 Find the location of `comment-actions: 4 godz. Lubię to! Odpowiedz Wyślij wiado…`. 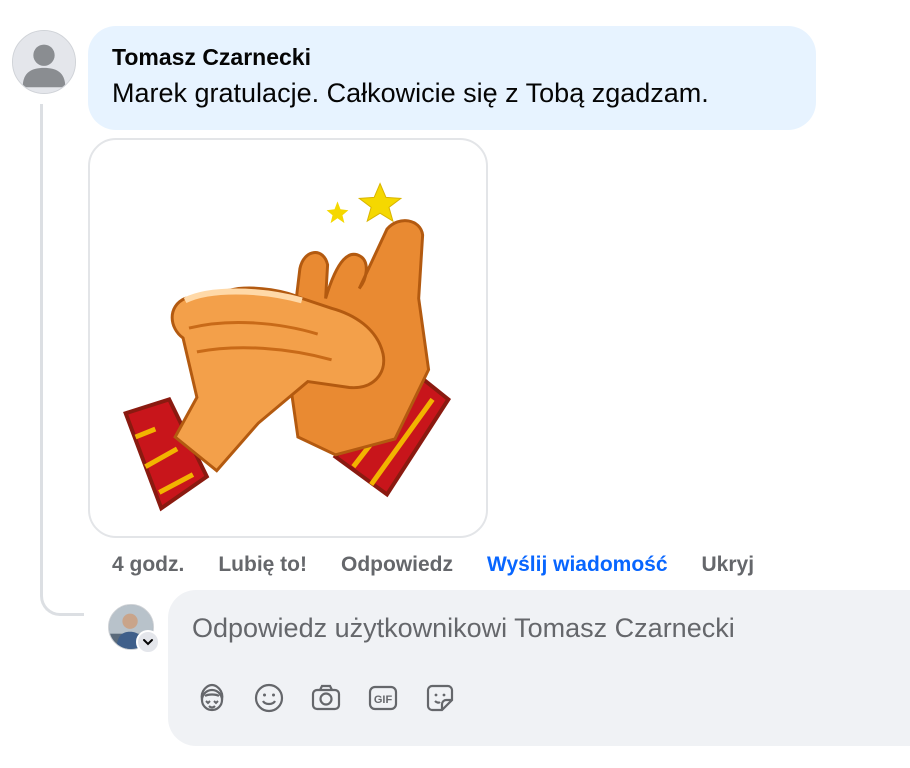

comment-actions: 4 godz. Lubię to! Odpowiedz Wyślij wiado… is located at coordinates (433, 565).